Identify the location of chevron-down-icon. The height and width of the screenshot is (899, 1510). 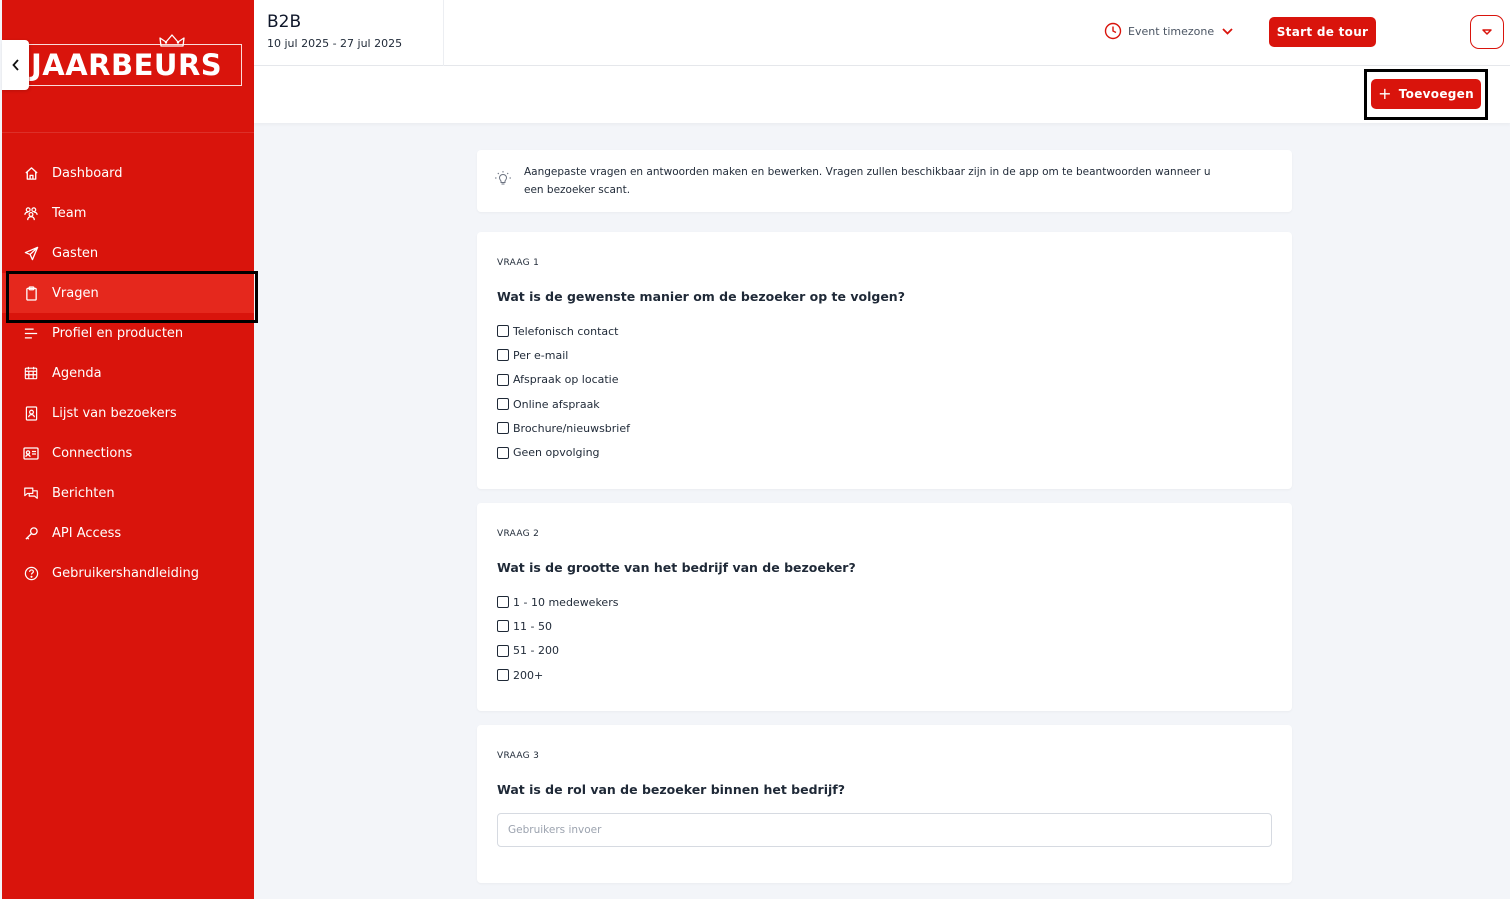
(1227, 31).